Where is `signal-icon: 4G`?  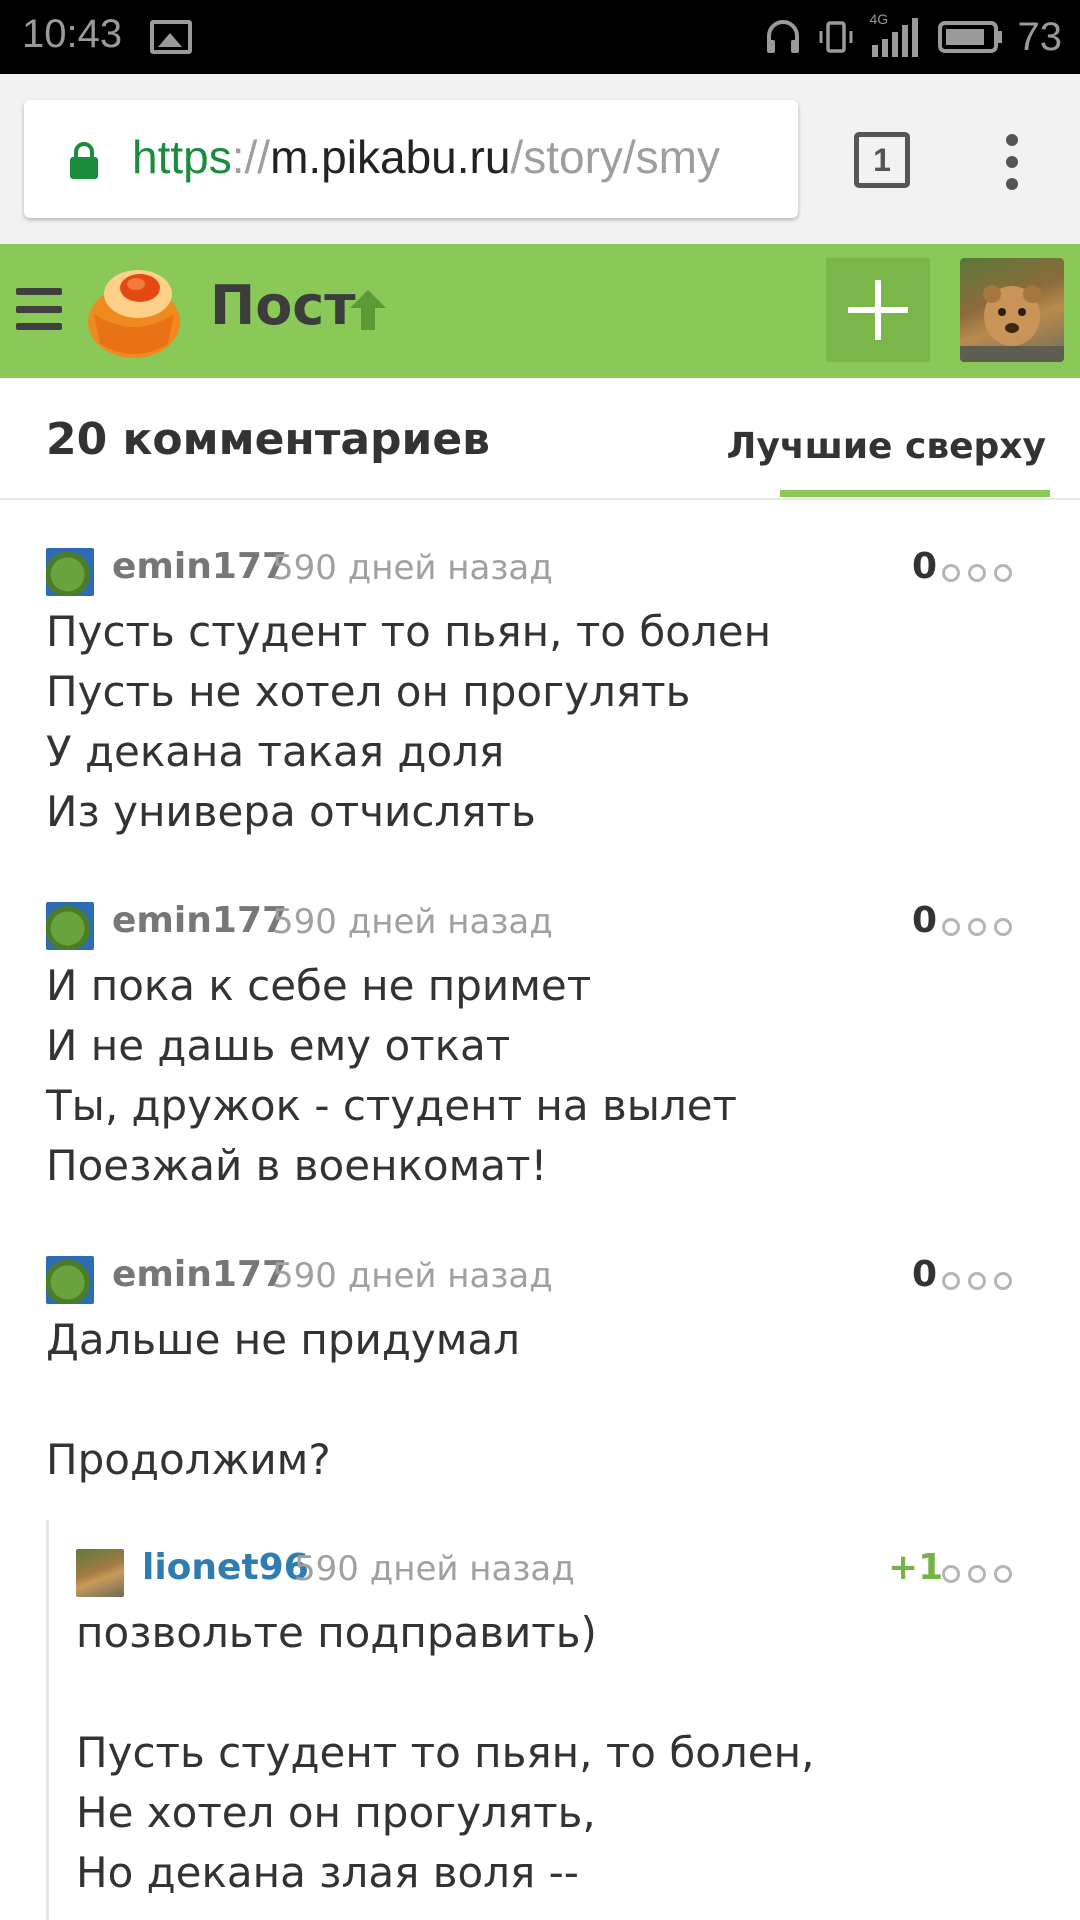
signal-icon: 4G is located at coordinates (897, 35).